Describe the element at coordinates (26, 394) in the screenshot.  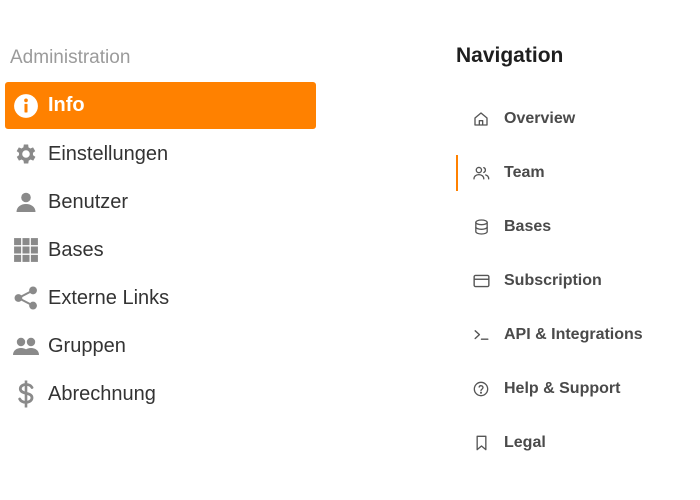
I see `dollar-icon` at that location.